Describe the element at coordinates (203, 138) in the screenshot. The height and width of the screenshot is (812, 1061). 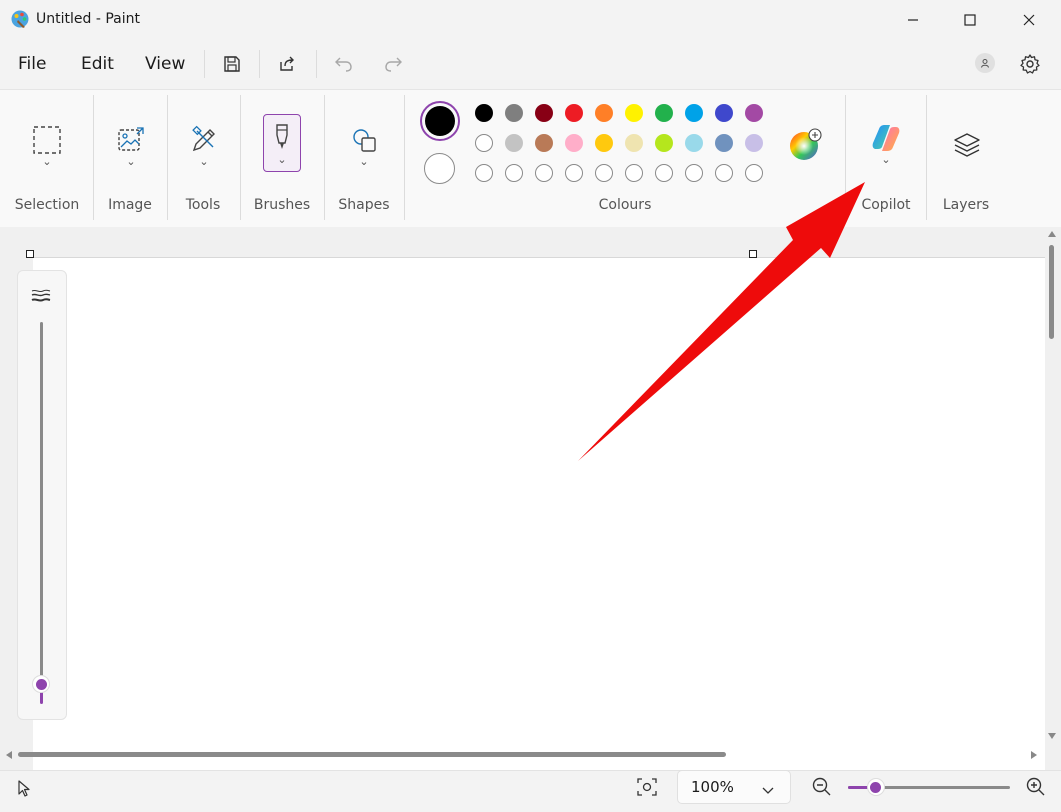
I see `pencil-eraser-icon` at that location.